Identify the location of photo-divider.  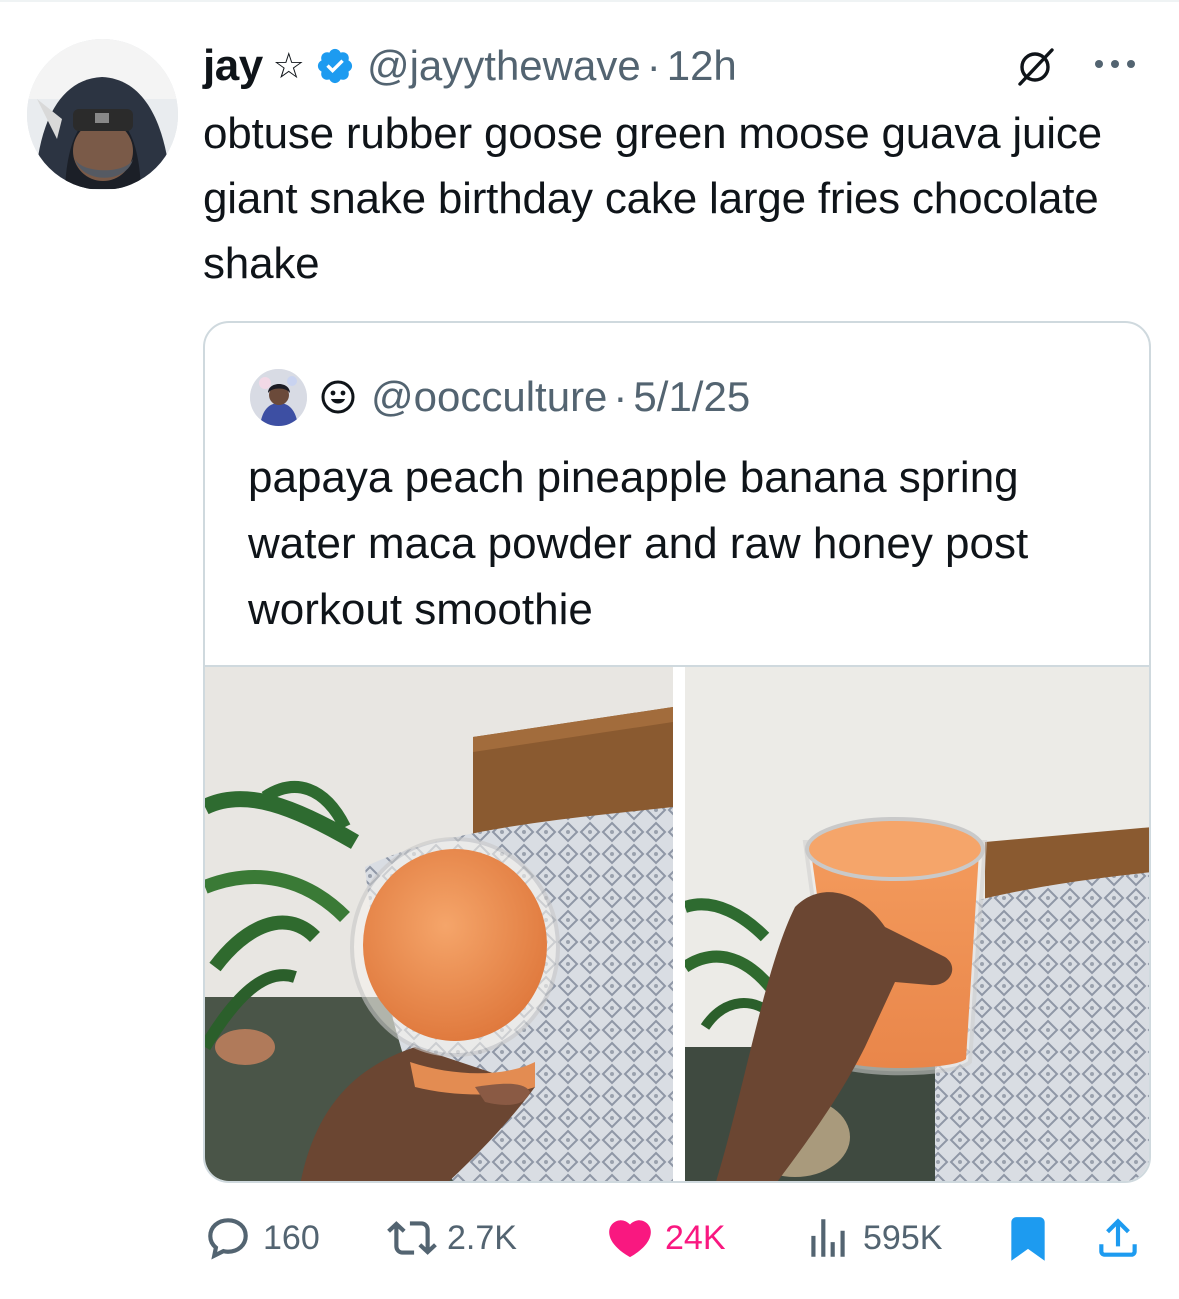
(679, 924).